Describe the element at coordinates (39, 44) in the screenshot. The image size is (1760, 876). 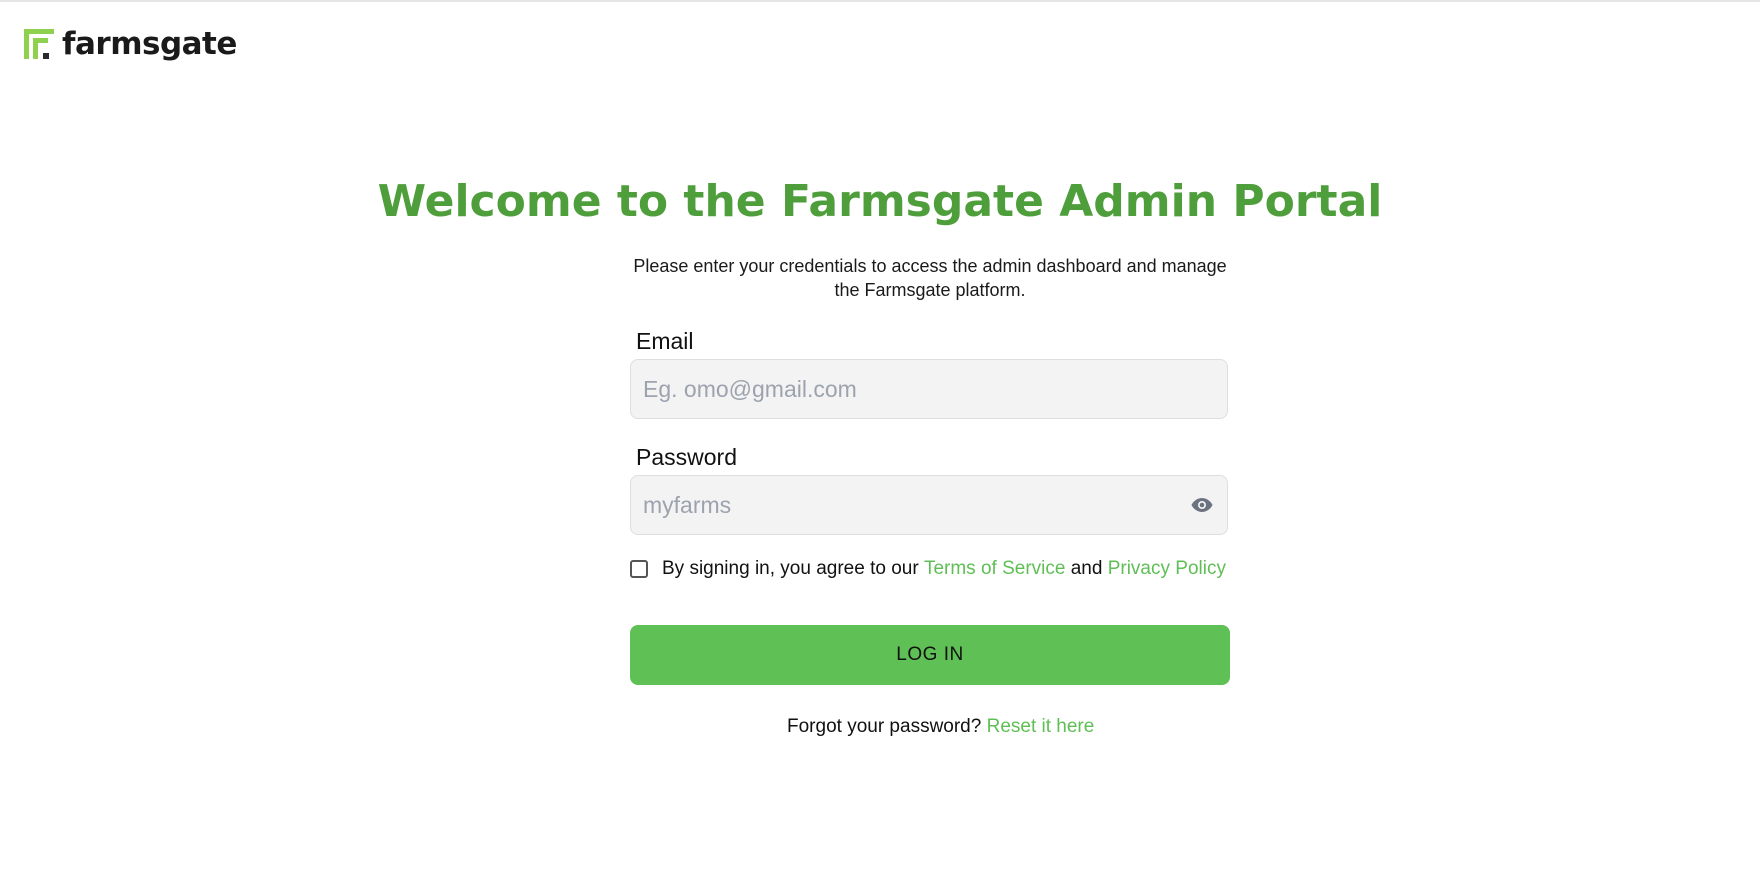
I see `farmsgate-logo-mark-icon` at that location.